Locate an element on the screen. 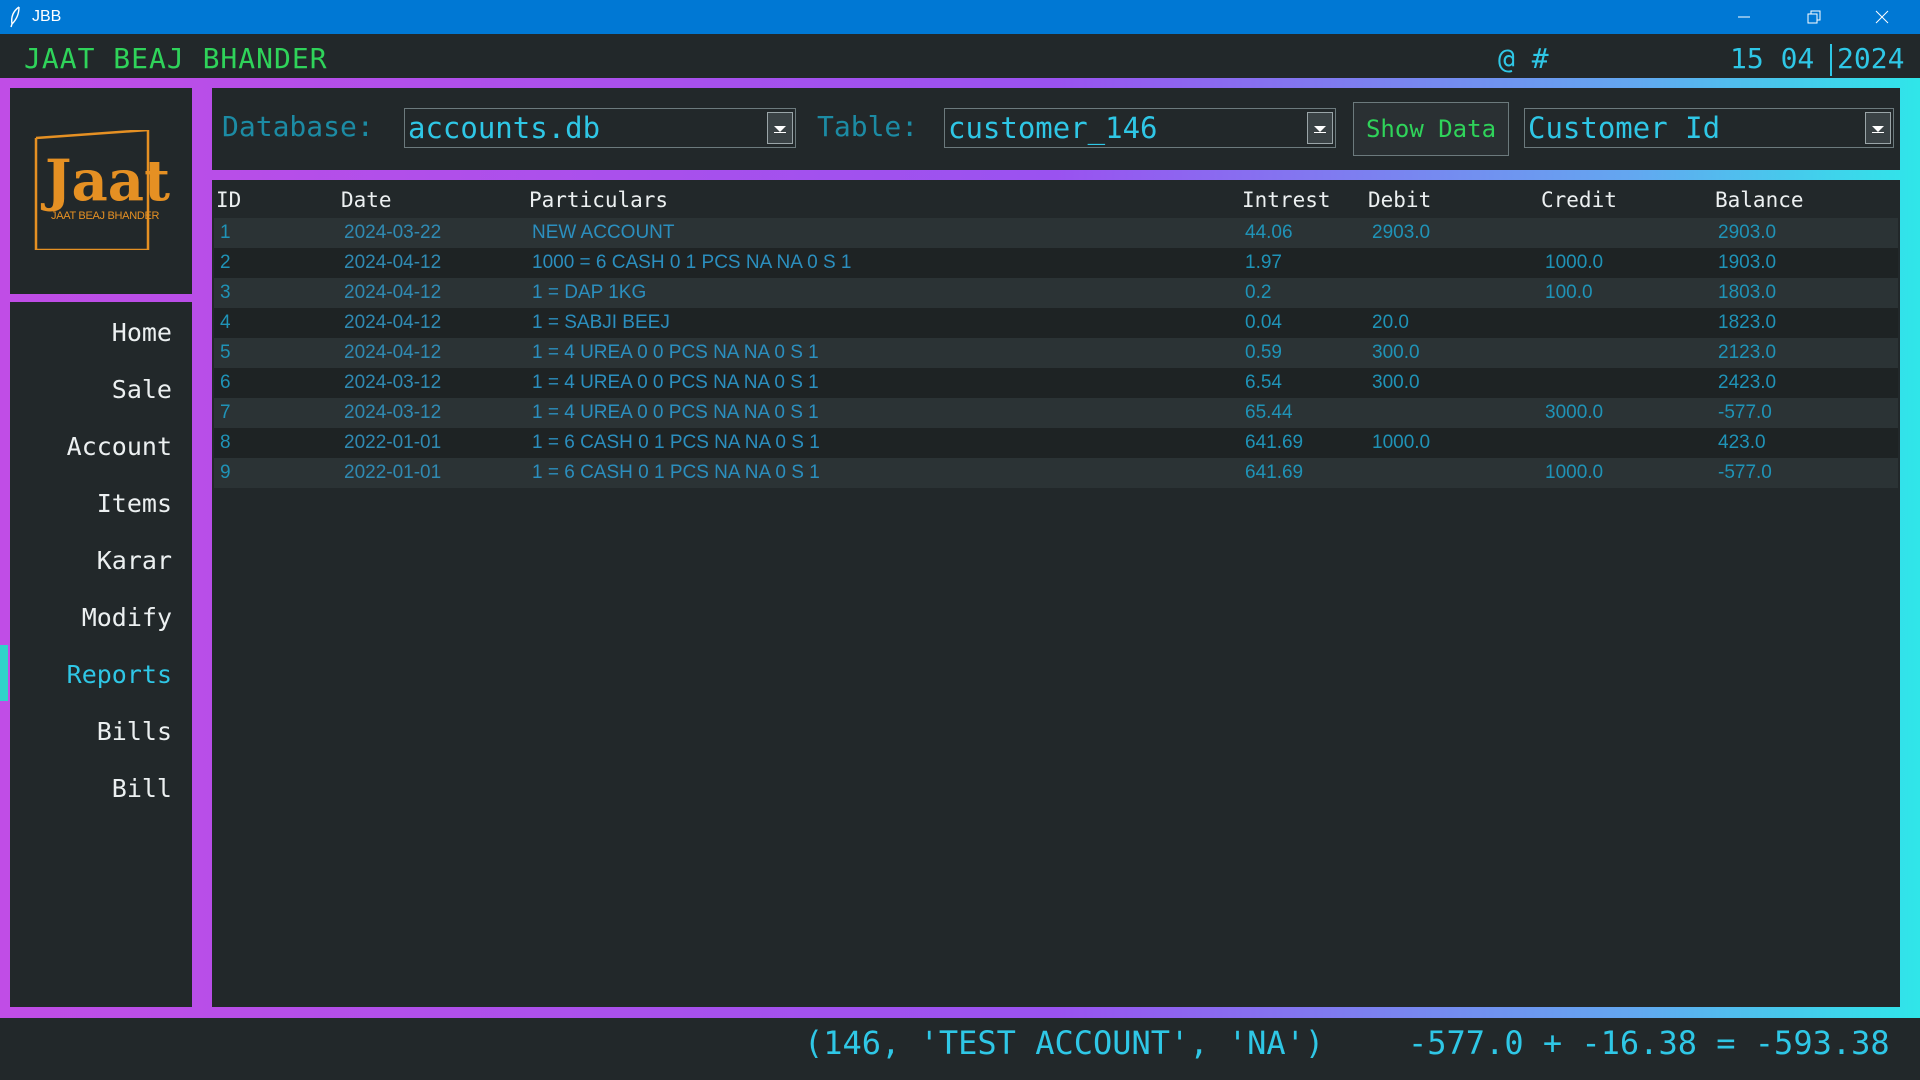  column-header-intrest: Intrest is located at coordinates (1286, 200).